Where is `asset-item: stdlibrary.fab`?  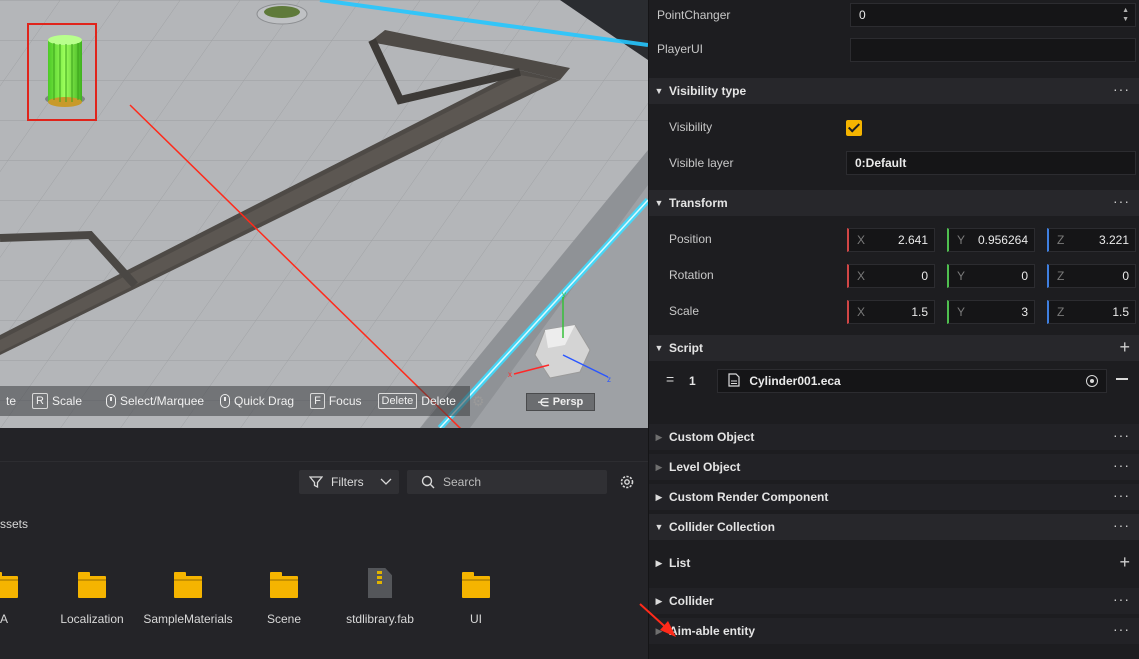 asset-item: stdlibrary.fab is located at coordinates (380, 597).